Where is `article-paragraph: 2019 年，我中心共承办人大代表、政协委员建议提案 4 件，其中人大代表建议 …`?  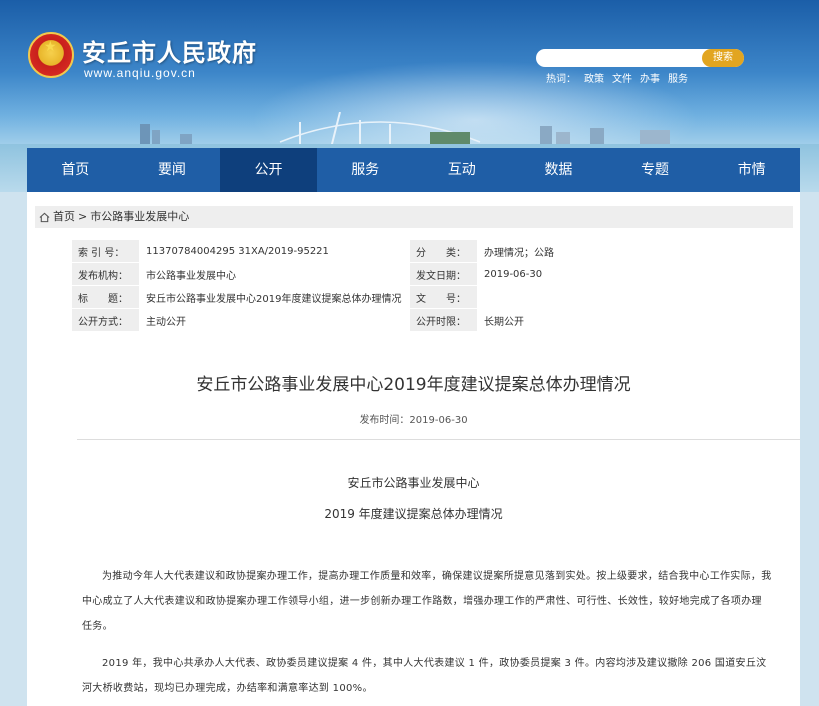 article-paragraph: 2019 年，我中心共承办人大代表、政协委员建议提案 4 件，其中人大代表建议 … is located at coordinates (424, 676).